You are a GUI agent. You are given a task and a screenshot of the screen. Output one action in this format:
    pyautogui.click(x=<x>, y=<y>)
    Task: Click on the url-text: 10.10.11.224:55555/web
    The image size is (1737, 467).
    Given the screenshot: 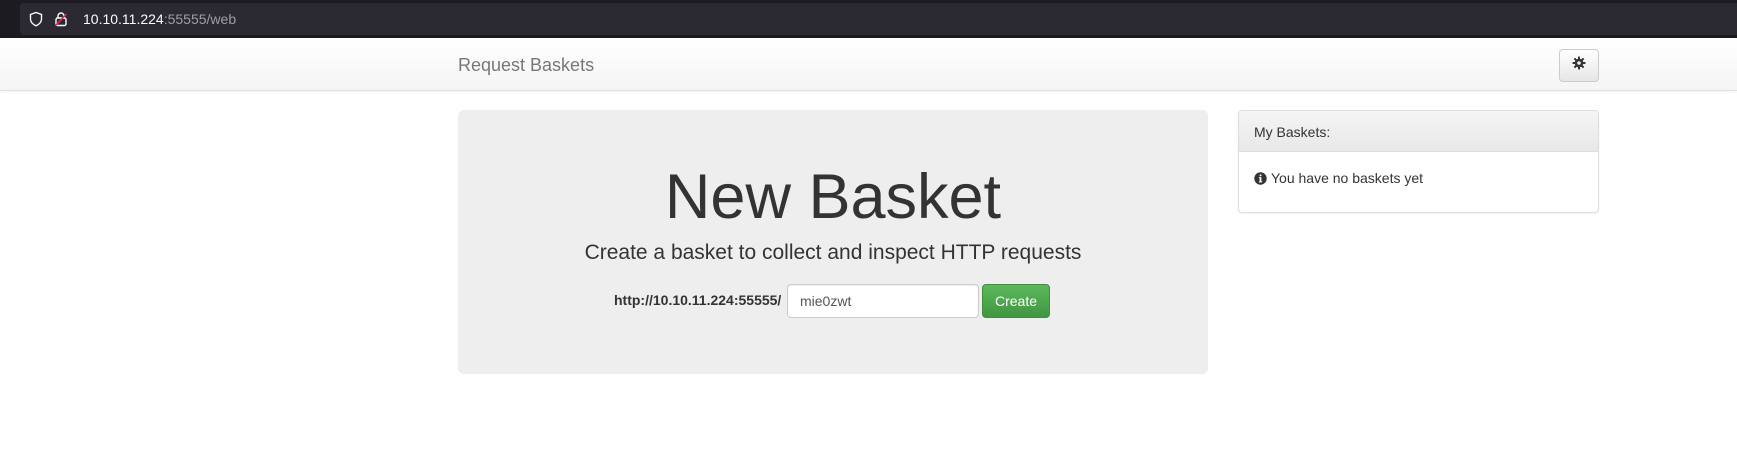 What is the action you would take?
    pyautogui.click(x=159, y=19)
    